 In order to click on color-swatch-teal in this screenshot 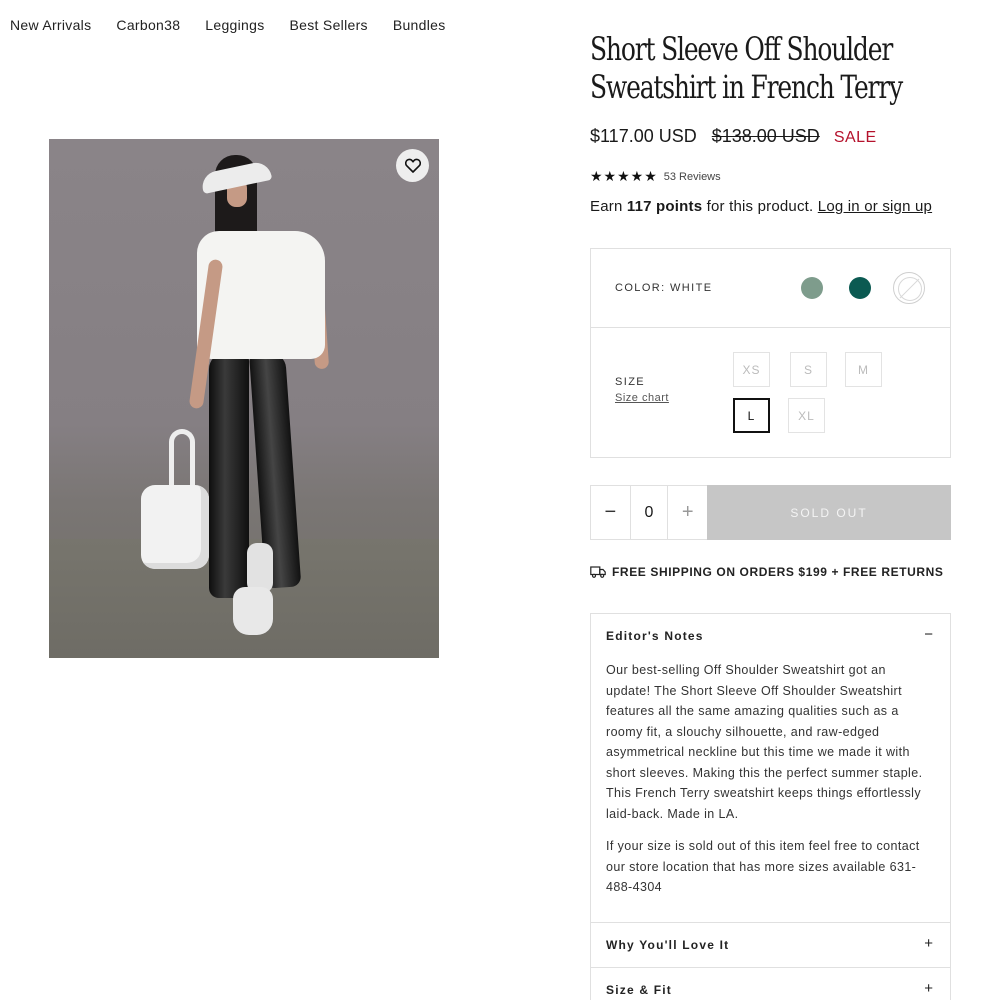, I will do `click(860, 288)`.